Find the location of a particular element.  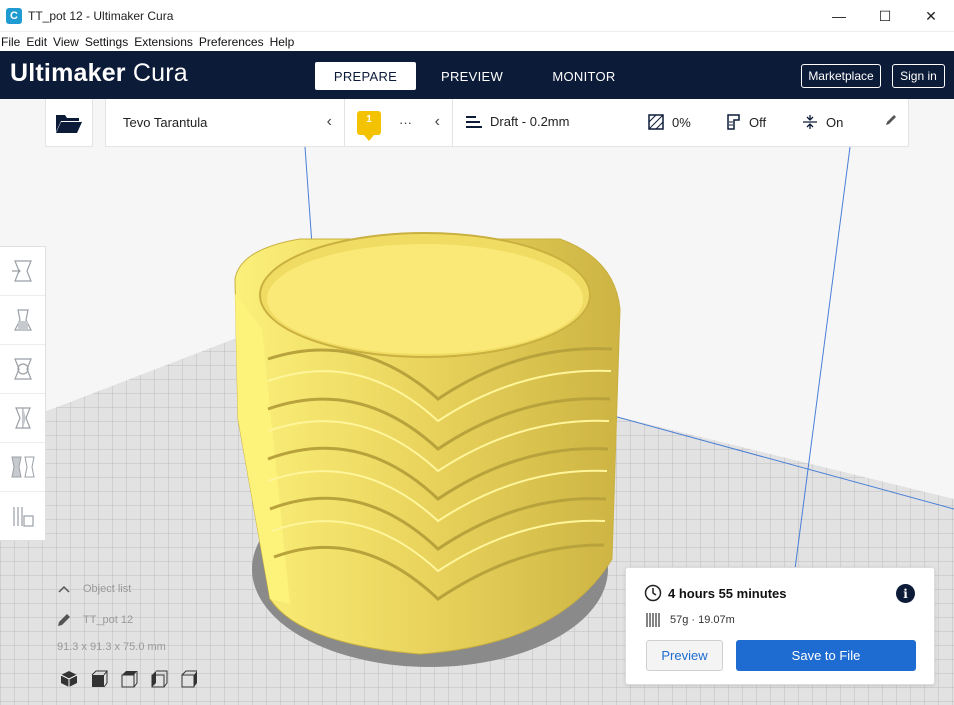

per-model-settings-icon is located at coordinates (22, 467).